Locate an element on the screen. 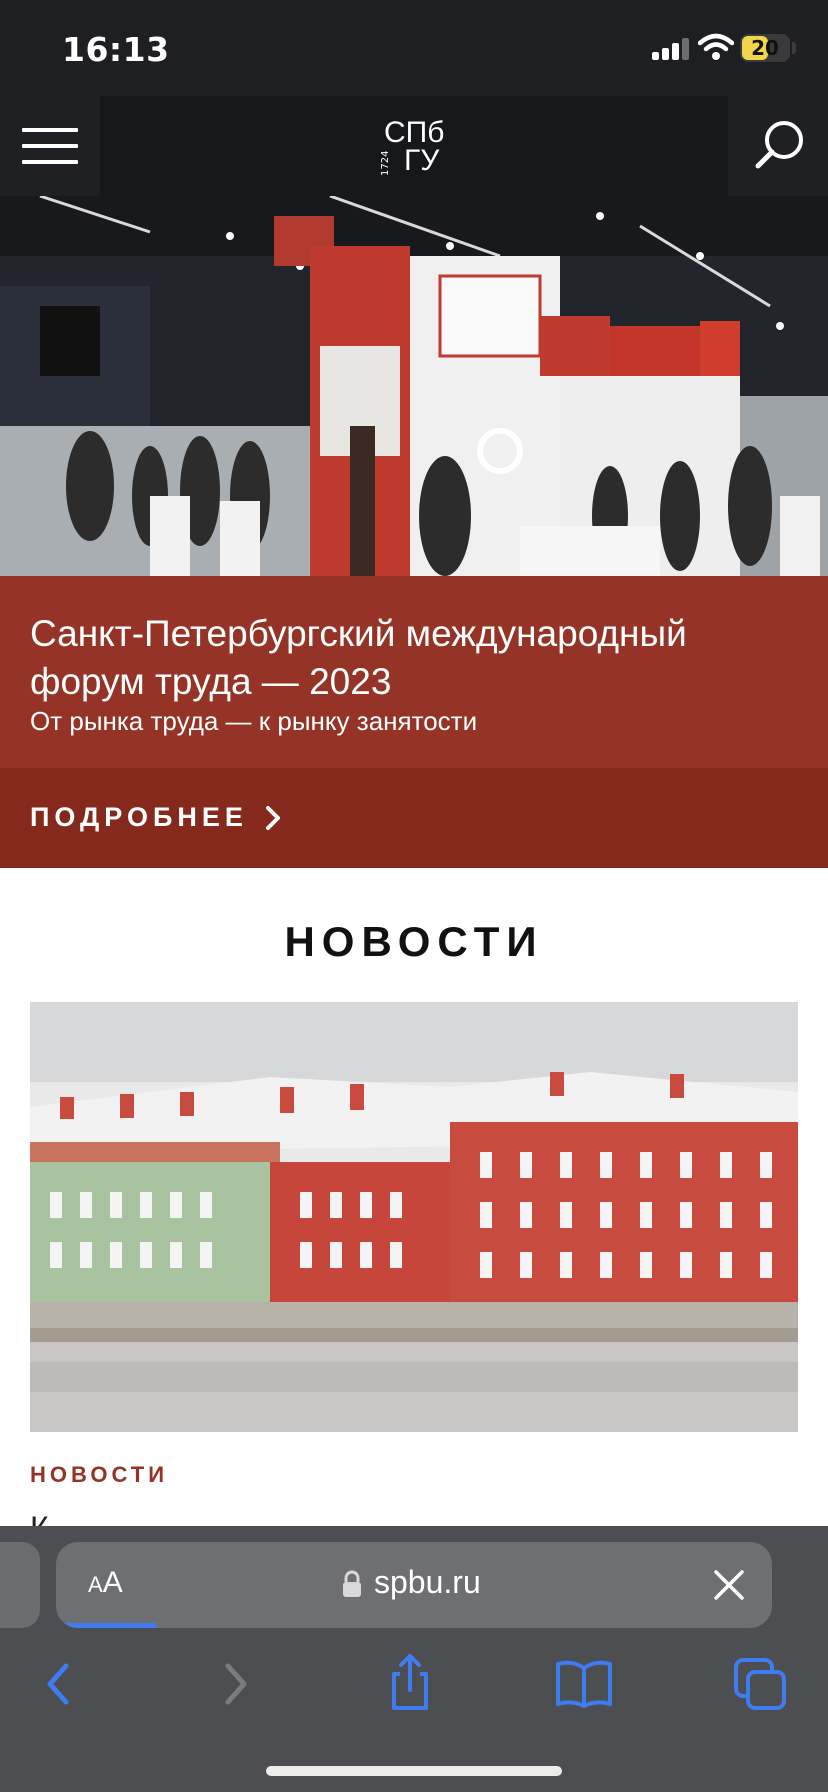 The height and width of the screenshot is (1792, 828). close-icon is located at coordinates (729, 1585).